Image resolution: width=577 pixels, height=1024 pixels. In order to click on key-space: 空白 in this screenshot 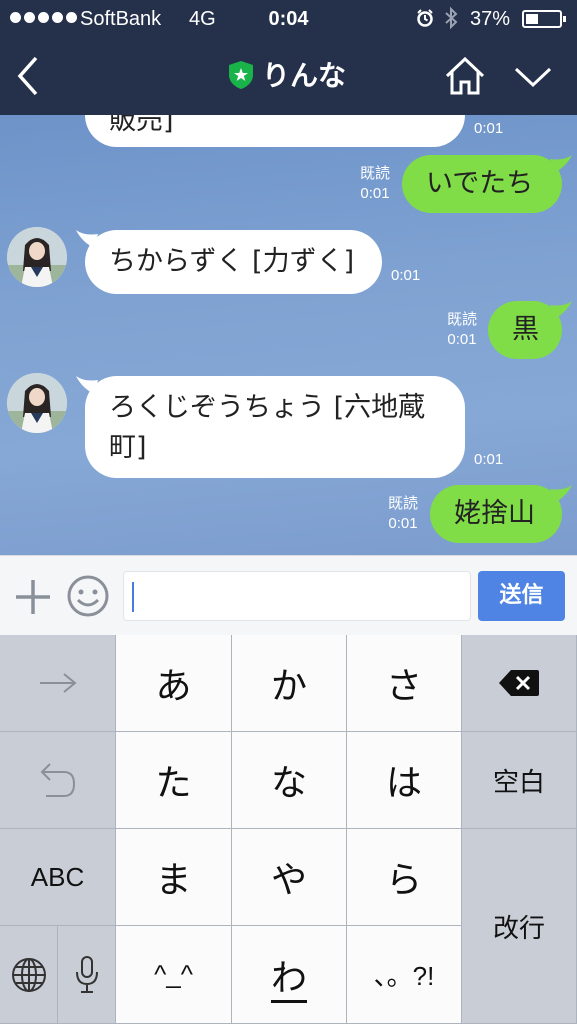, I will do `click(519, 780)`.